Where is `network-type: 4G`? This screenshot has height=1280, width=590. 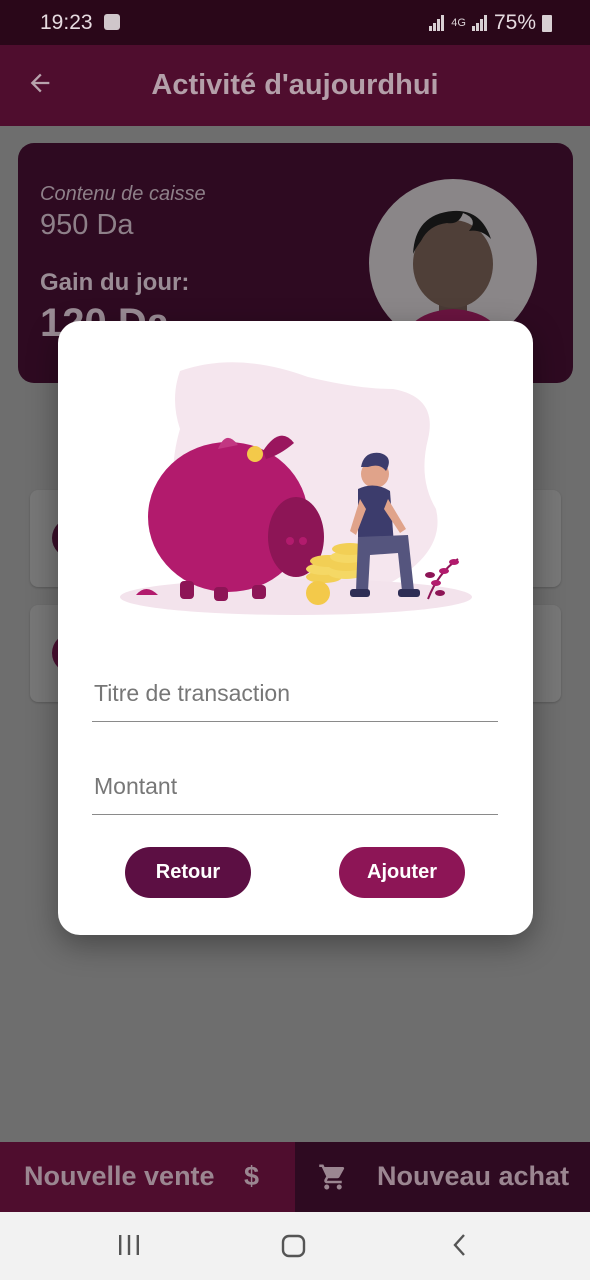
network-type: 4G is located at coordinates (458, 23).